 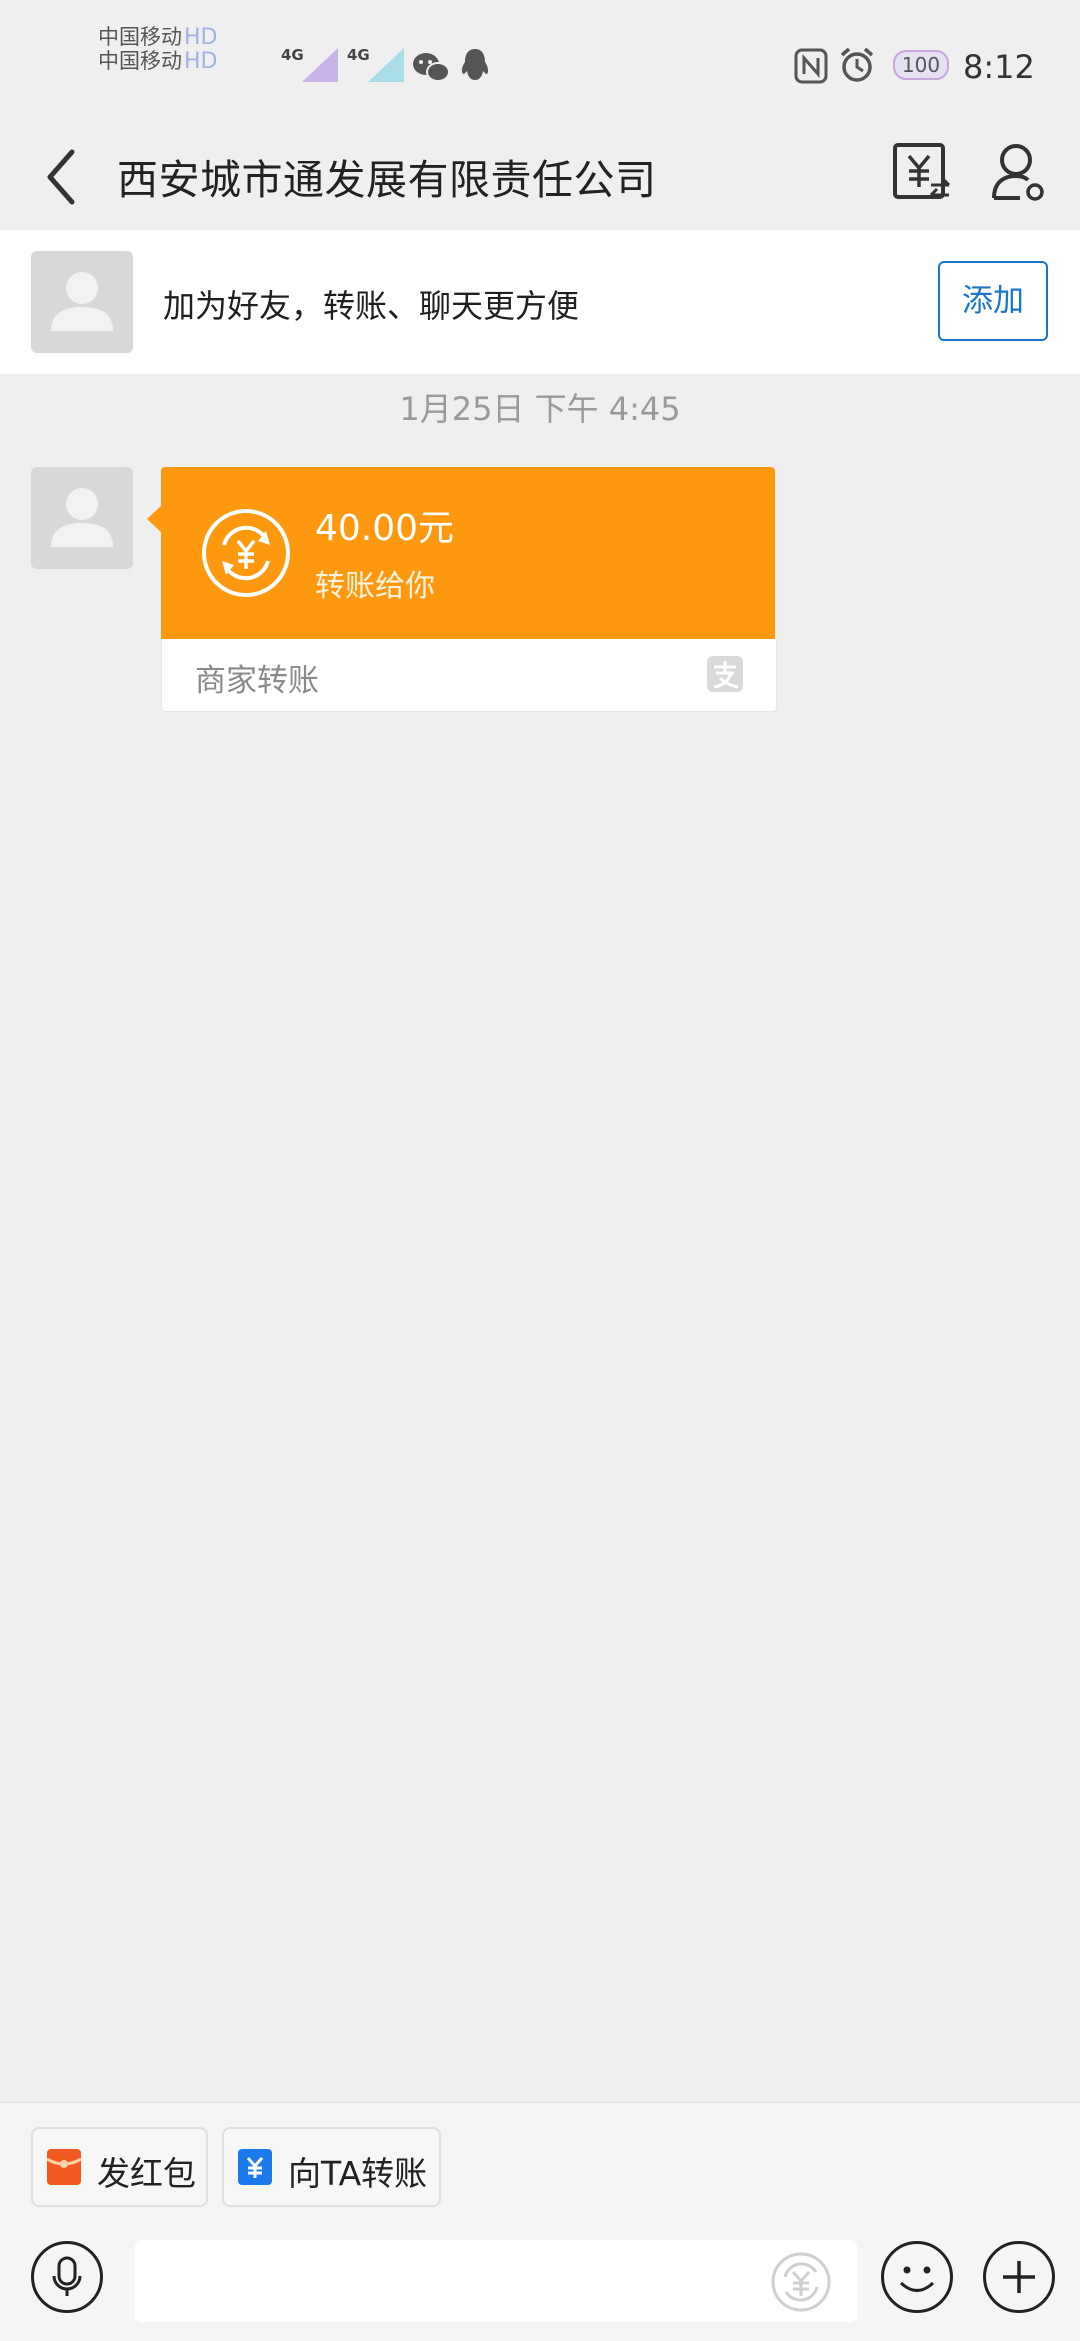 What do you see at coordinates (540, 65) in the screenshot?
I see `status-bar: 中国移动HD 中国移动HD 4G 4G 100 8:12` at bounding box center [540, 65].